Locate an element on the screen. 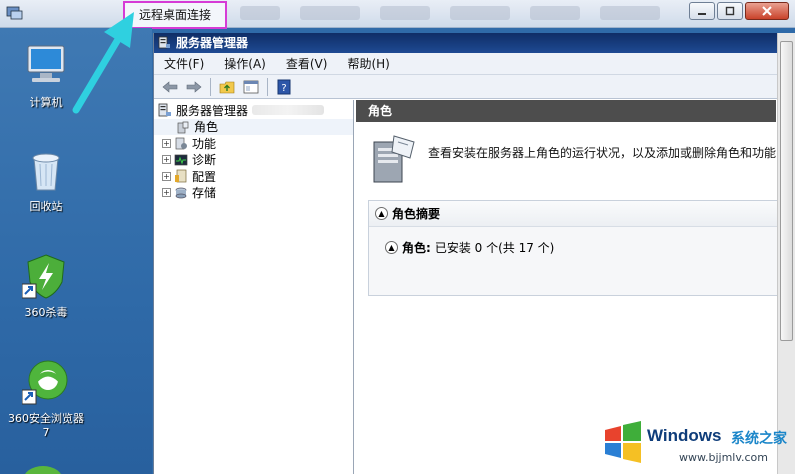  menu-bar: 文件(F) 操作(A) 查看(V) 帮助(H) is located at coordinates (465, 64).